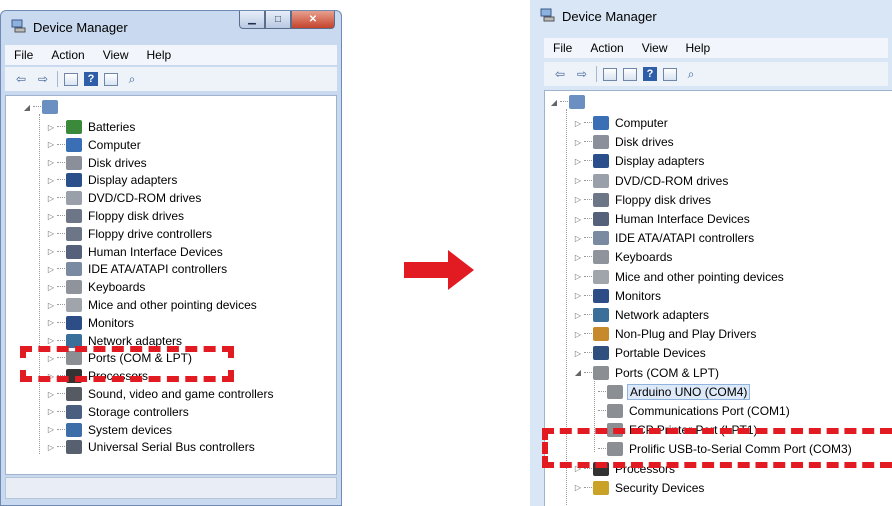 The height and width of the screenshot is (506, 892). What do you see at coordinates (647, 373) in the screenshot?
I see `tree-item: ◢ Ports (COM & LPT)` at bounding box center [647, 373].